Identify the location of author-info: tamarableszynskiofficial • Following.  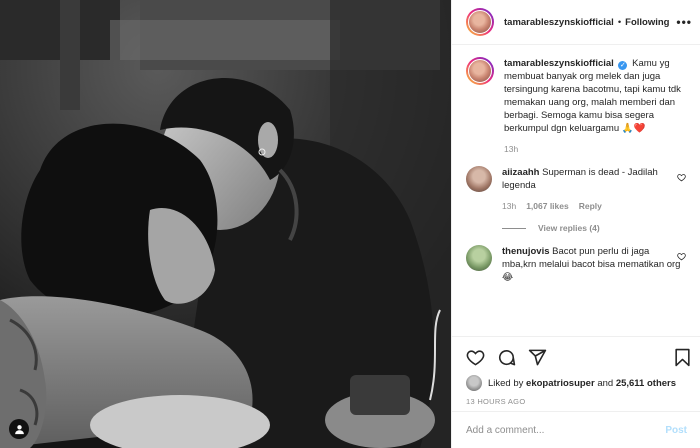
(586, 22).